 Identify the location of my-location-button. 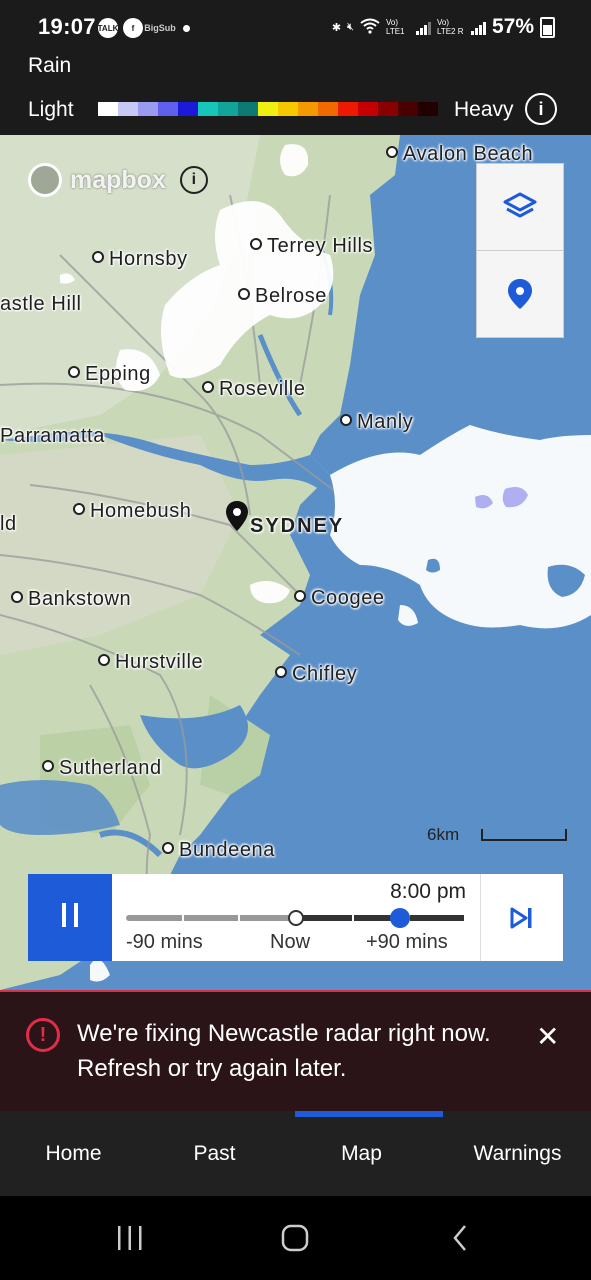
(520, 293).